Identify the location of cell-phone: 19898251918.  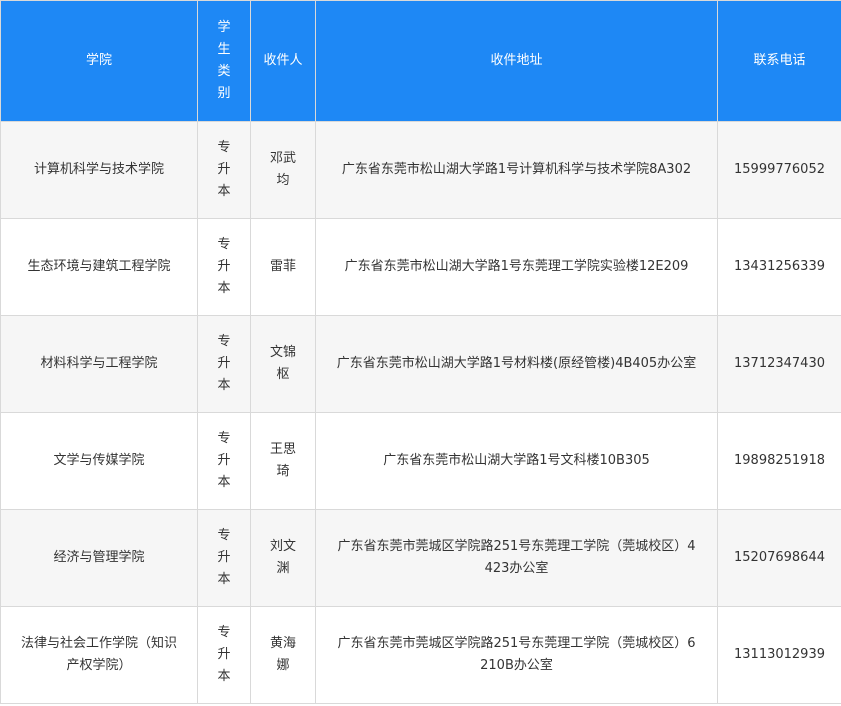
(779, 461).